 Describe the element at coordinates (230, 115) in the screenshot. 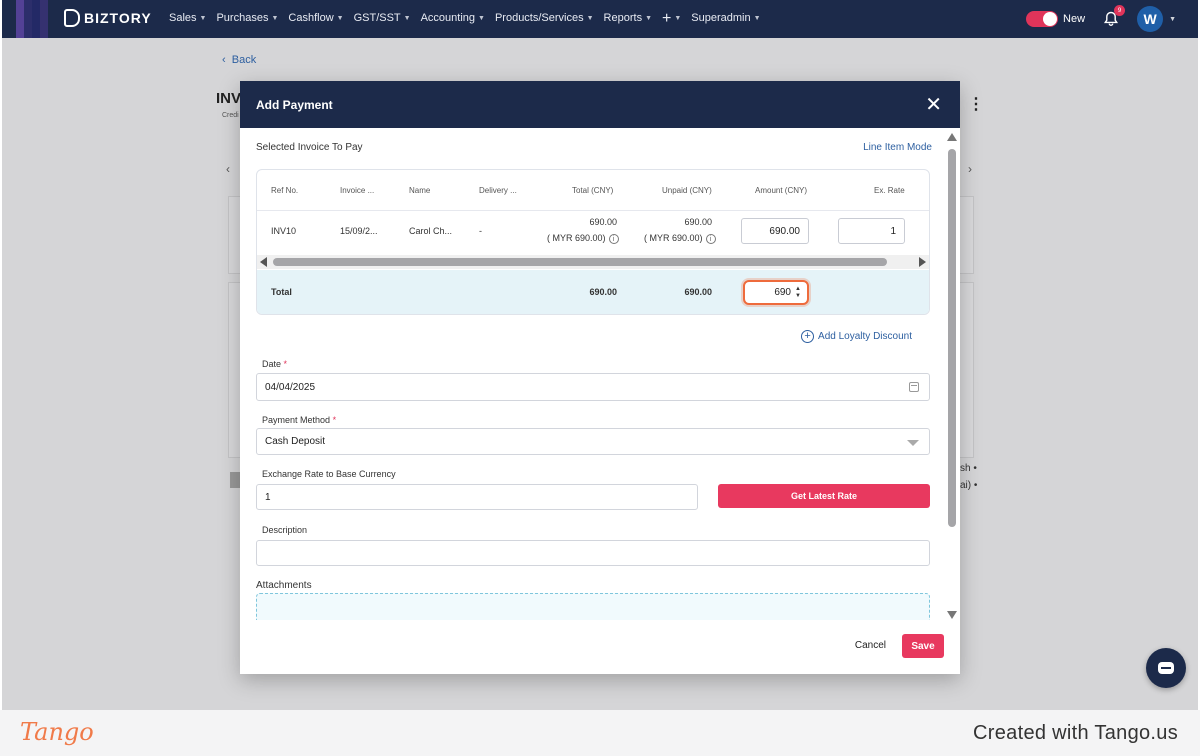

I see `bg-invoice-subtitle: Credi` at that location.